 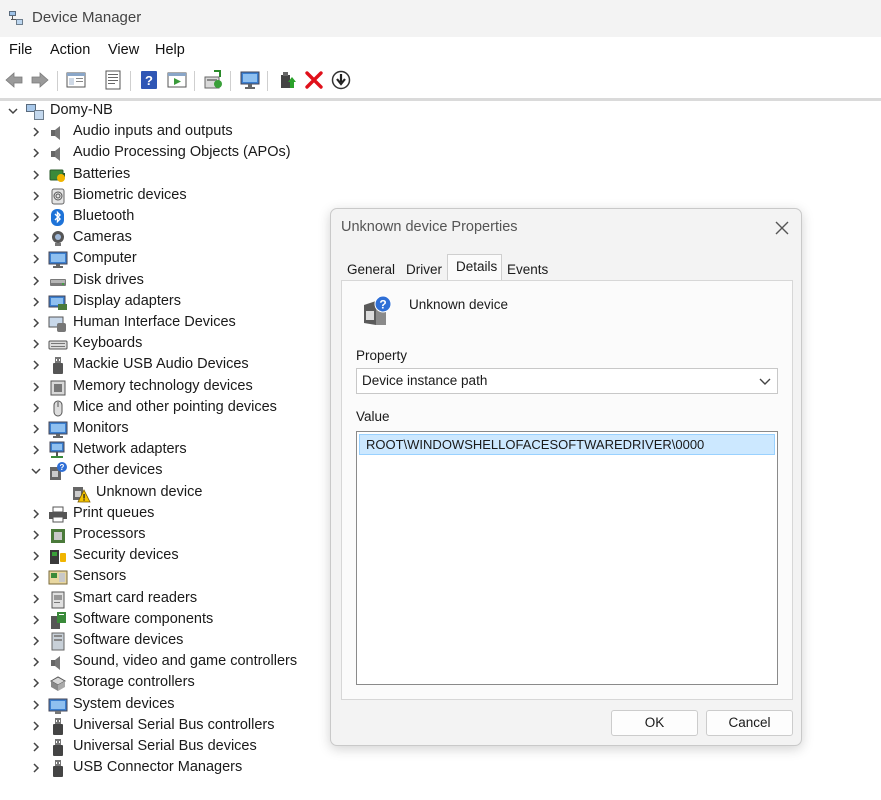 I want to click on tree-root: Domy-NB, so click(x=100, y=111).